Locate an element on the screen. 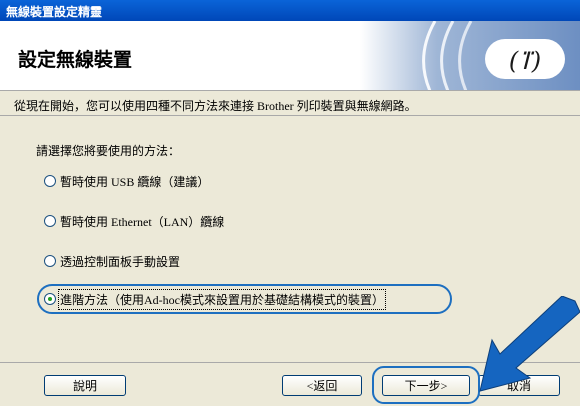 Image resolution: width=580 pixels, height=406 pixels. back-button: <返回 is located at coordinates (322, 385).